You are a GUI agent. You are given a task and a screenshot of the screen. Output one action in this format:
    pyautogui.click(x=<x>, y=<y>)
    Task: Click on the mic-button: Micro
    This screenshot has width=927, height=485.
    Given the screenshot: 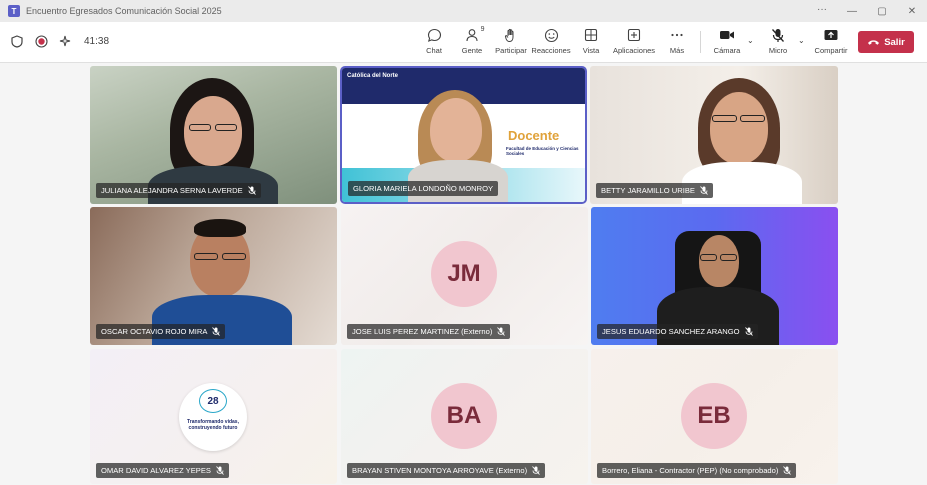 What is the action you would take?
    pyautogui.click(x=778, y=43)
    